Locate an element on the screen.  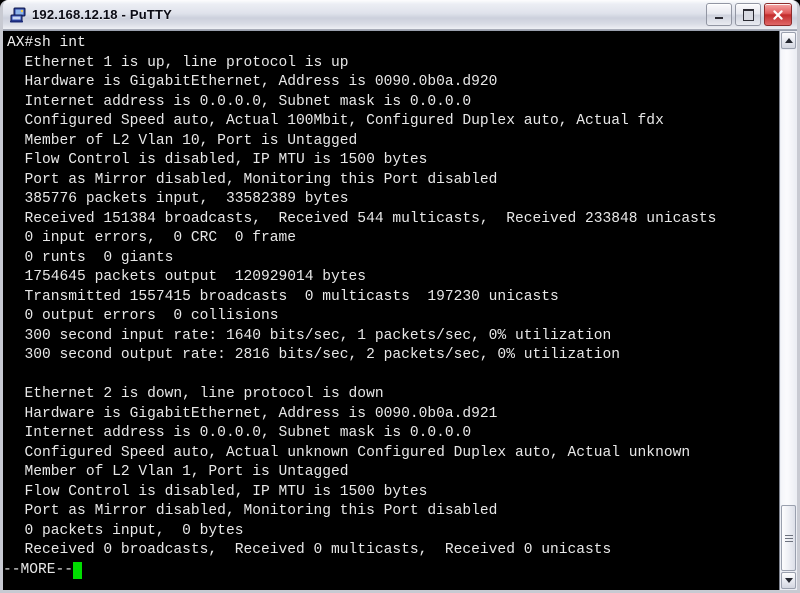
terminal-line: 1754645 packets output 120929014 bytes is located at coordinates (187, 277).